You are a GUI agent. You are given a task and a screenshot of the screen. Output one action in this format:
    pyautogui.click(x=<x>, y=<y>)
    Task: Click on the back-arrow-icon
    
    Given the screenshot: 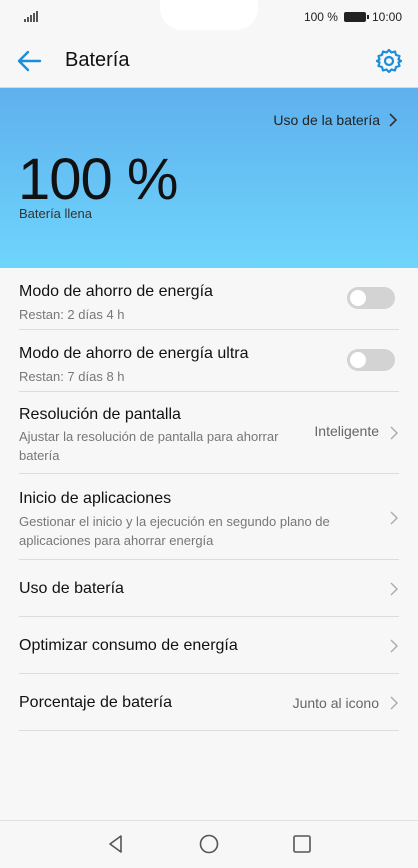 What is the action you would take?
    pyautogui.click(x=29, y=61)
    